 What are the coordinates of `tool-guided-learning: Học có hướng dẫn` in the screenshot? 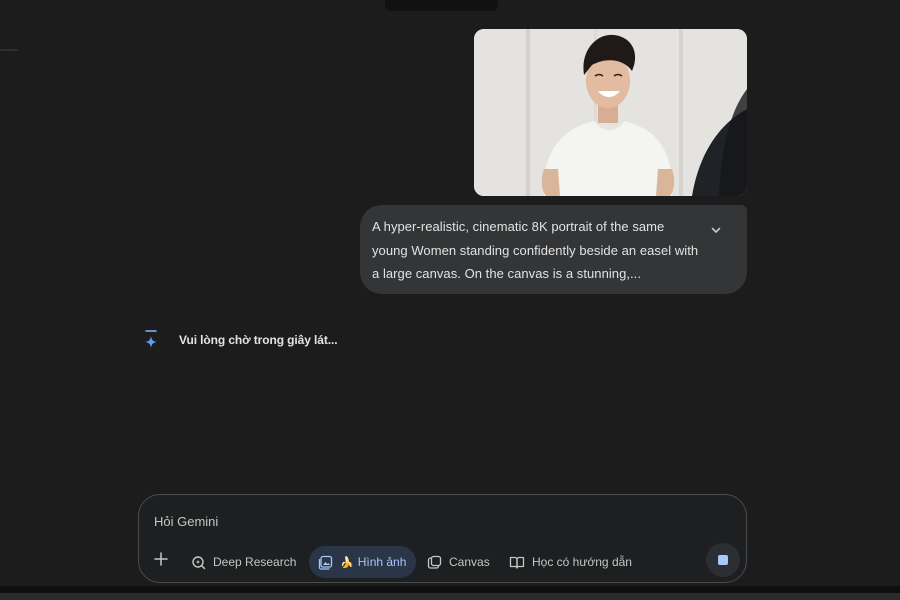 It's located at (570, 562).